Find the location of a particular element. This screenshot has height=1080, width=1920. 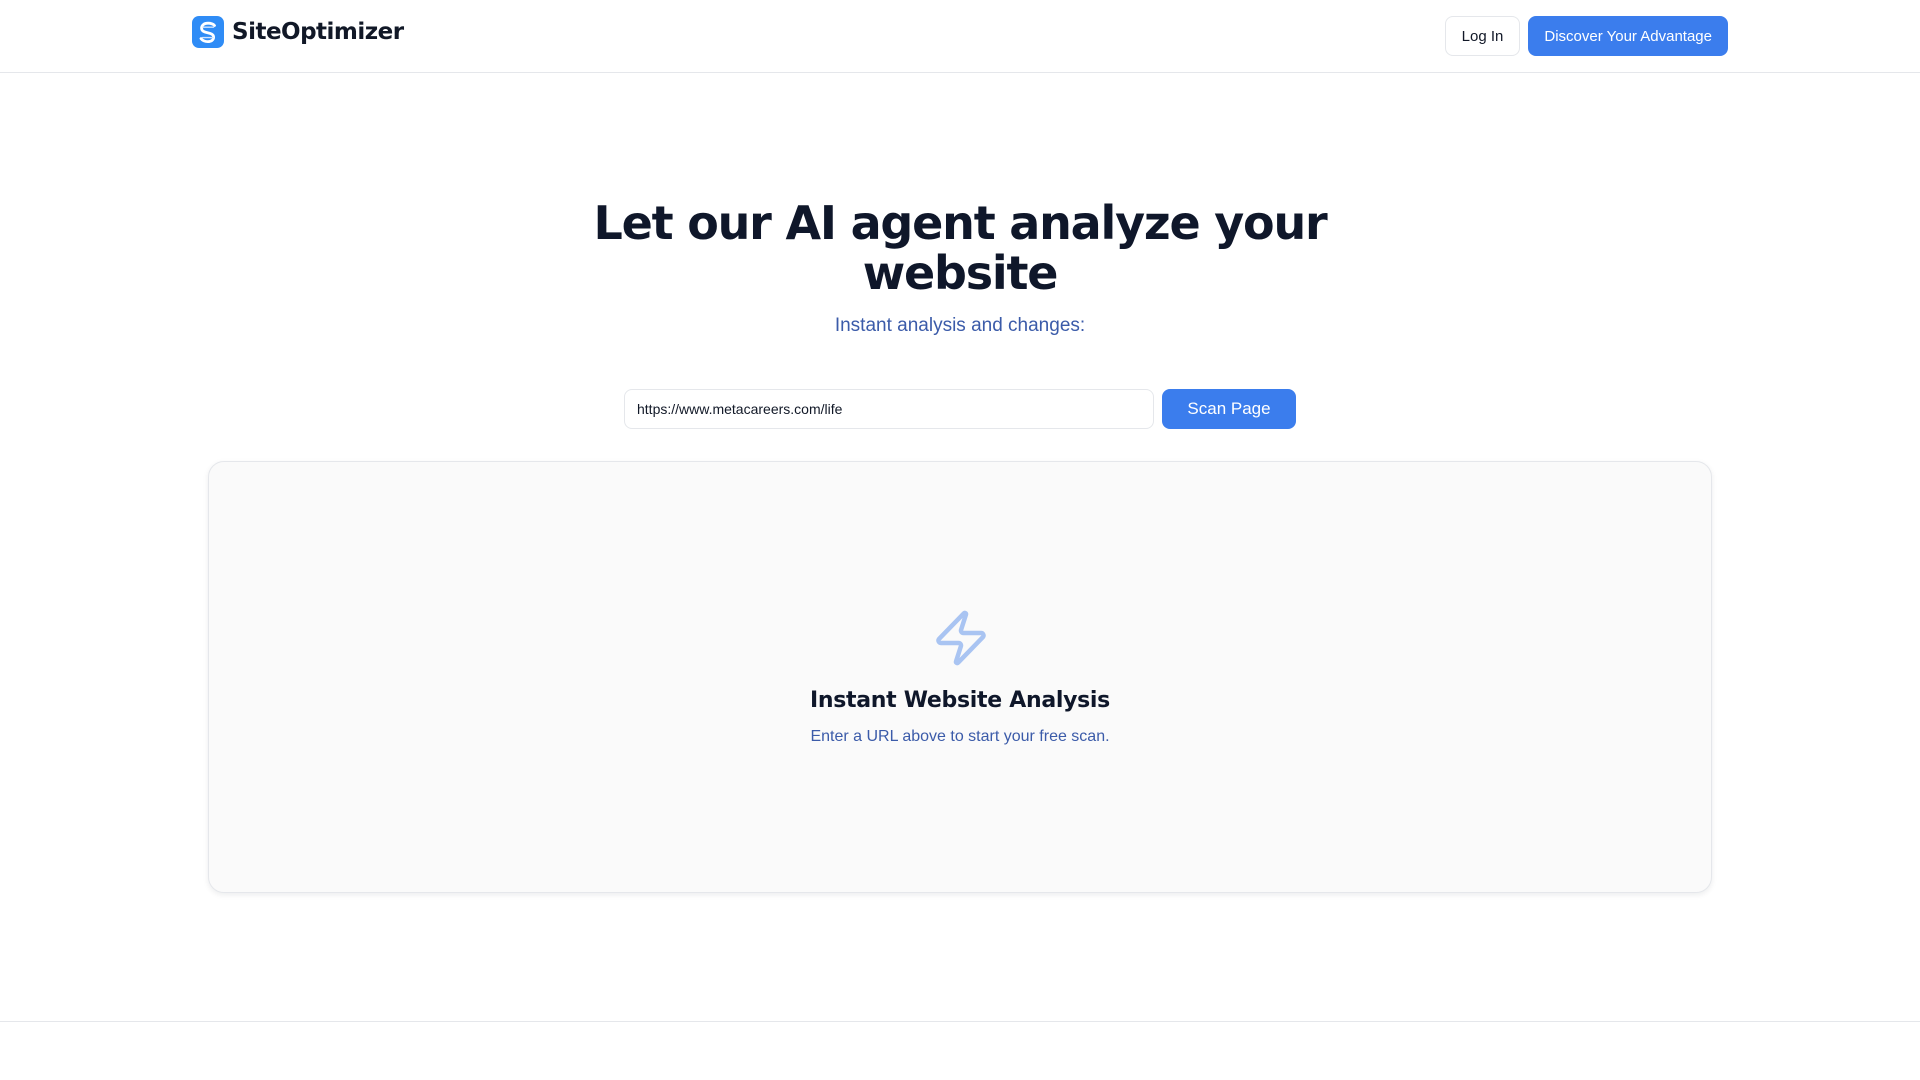

discover-advantage-button: Discover Your Advantage is located at coordinates (1628, 36).